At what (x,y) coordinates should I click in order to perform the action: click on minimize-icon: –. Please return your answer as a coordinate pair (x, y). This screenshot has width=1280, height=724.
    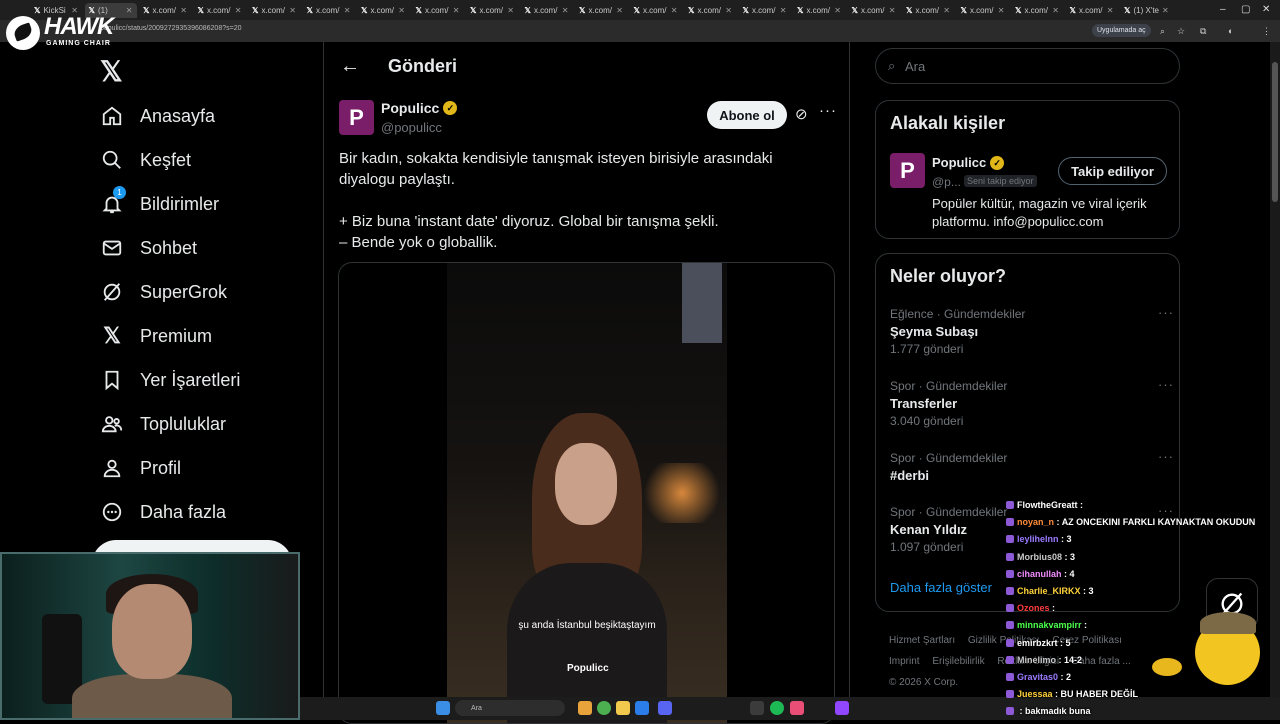
    Looking at the image, I should click on (1223, 9).